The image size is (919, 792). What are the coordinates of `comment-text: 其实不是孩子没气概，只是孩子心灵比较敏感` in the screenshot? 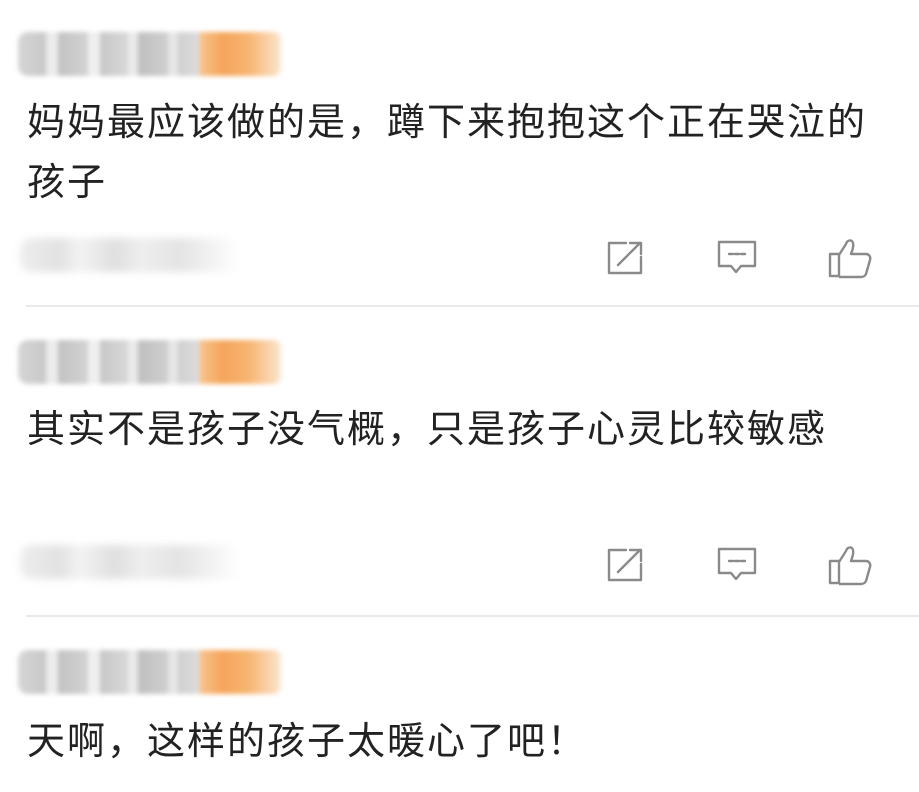 It's located at (427, 429).